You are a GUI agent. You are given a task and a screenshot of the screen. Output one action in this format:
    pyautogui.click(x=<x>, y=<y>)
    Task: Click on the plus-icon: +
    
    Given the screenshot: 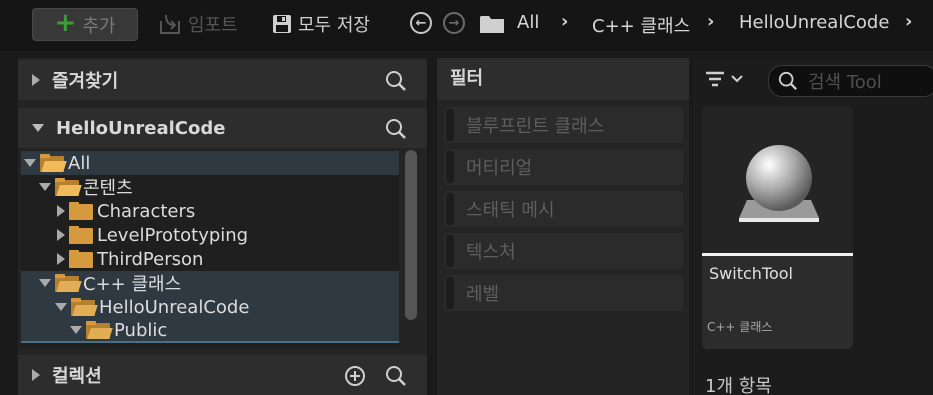 What is the action you would take?
    pyautogui.click(x=65, y=23)
    